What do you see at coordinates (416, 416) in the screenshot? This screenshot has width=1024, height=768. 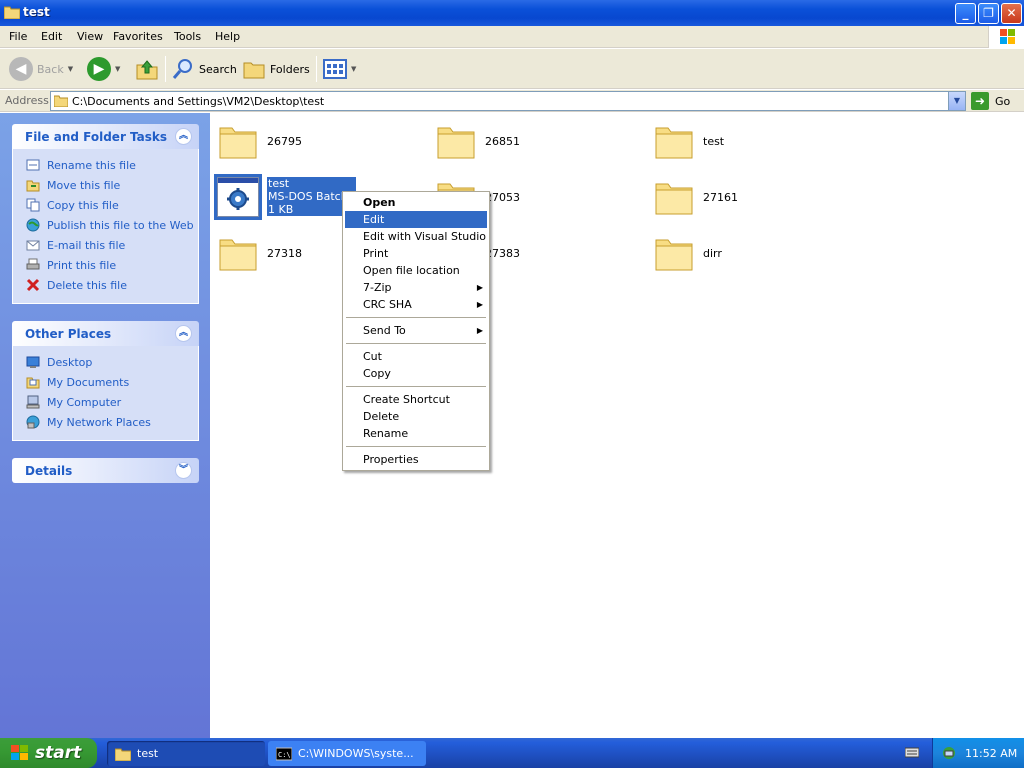 I see `menu-item-delete: Delete` at bounding box center [416, 416].